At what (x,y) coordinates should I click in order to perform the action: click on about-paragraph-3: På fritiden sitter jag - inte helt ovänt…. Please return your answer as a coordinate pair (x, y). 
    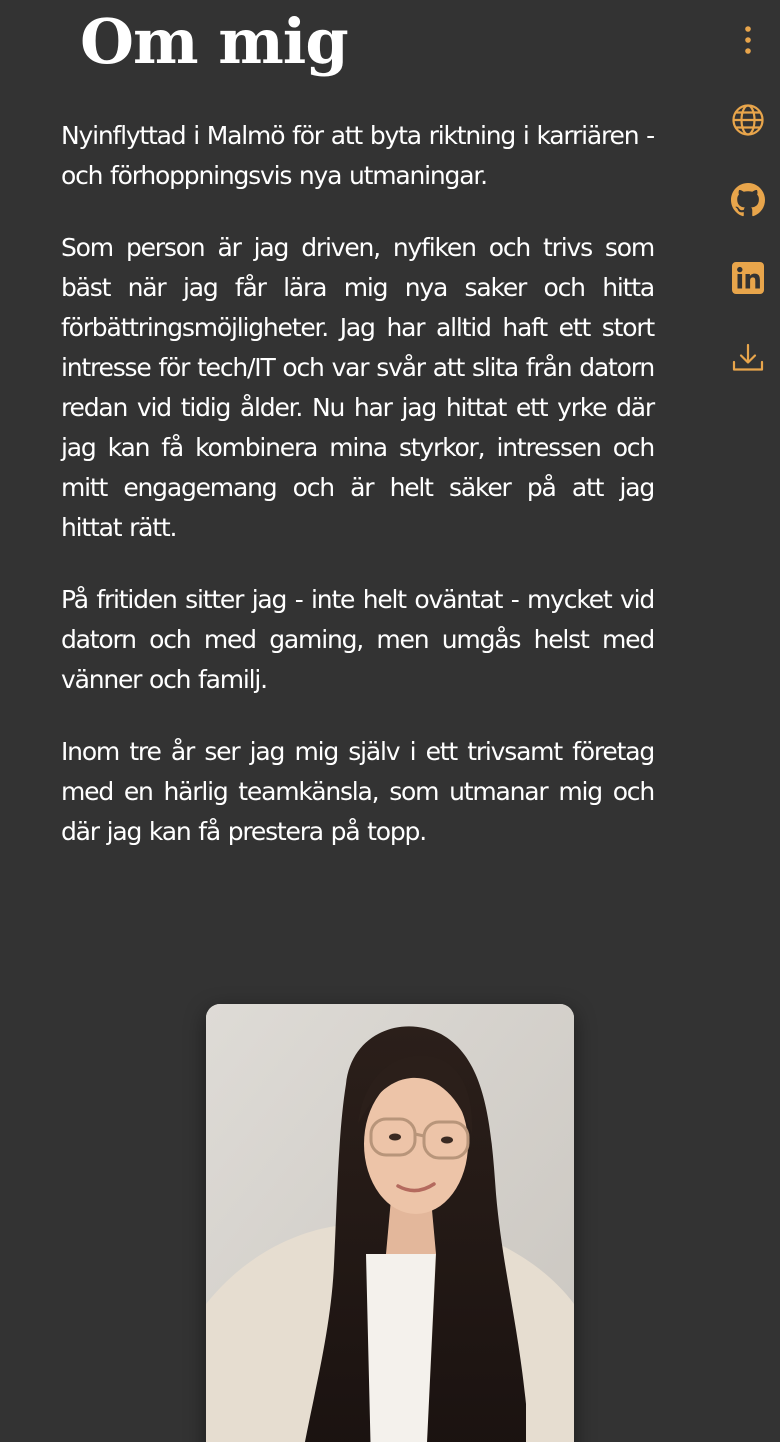
    Looking at the image, I should click on (358, 639).